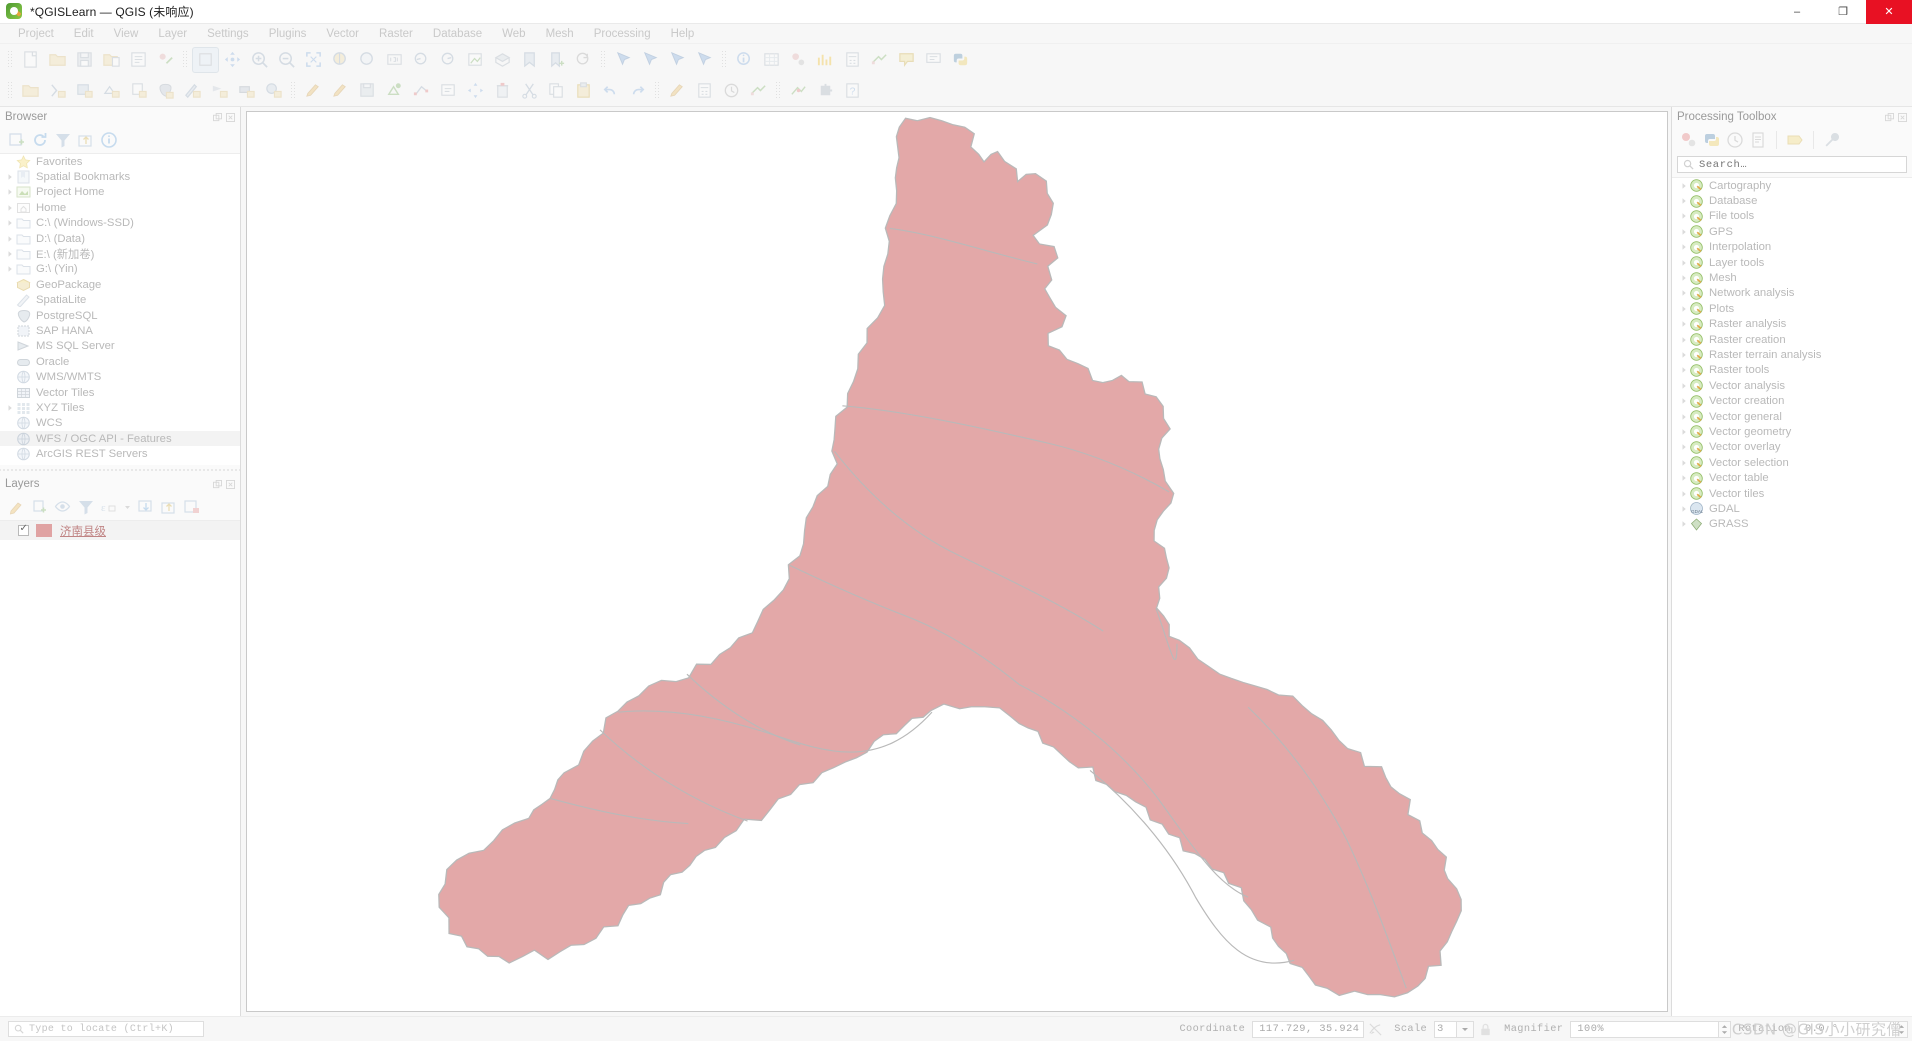  What do you see at coordinates (111, 60) in the screenshot?
I see `save-project-as-button` at bounding box center [111, 60].